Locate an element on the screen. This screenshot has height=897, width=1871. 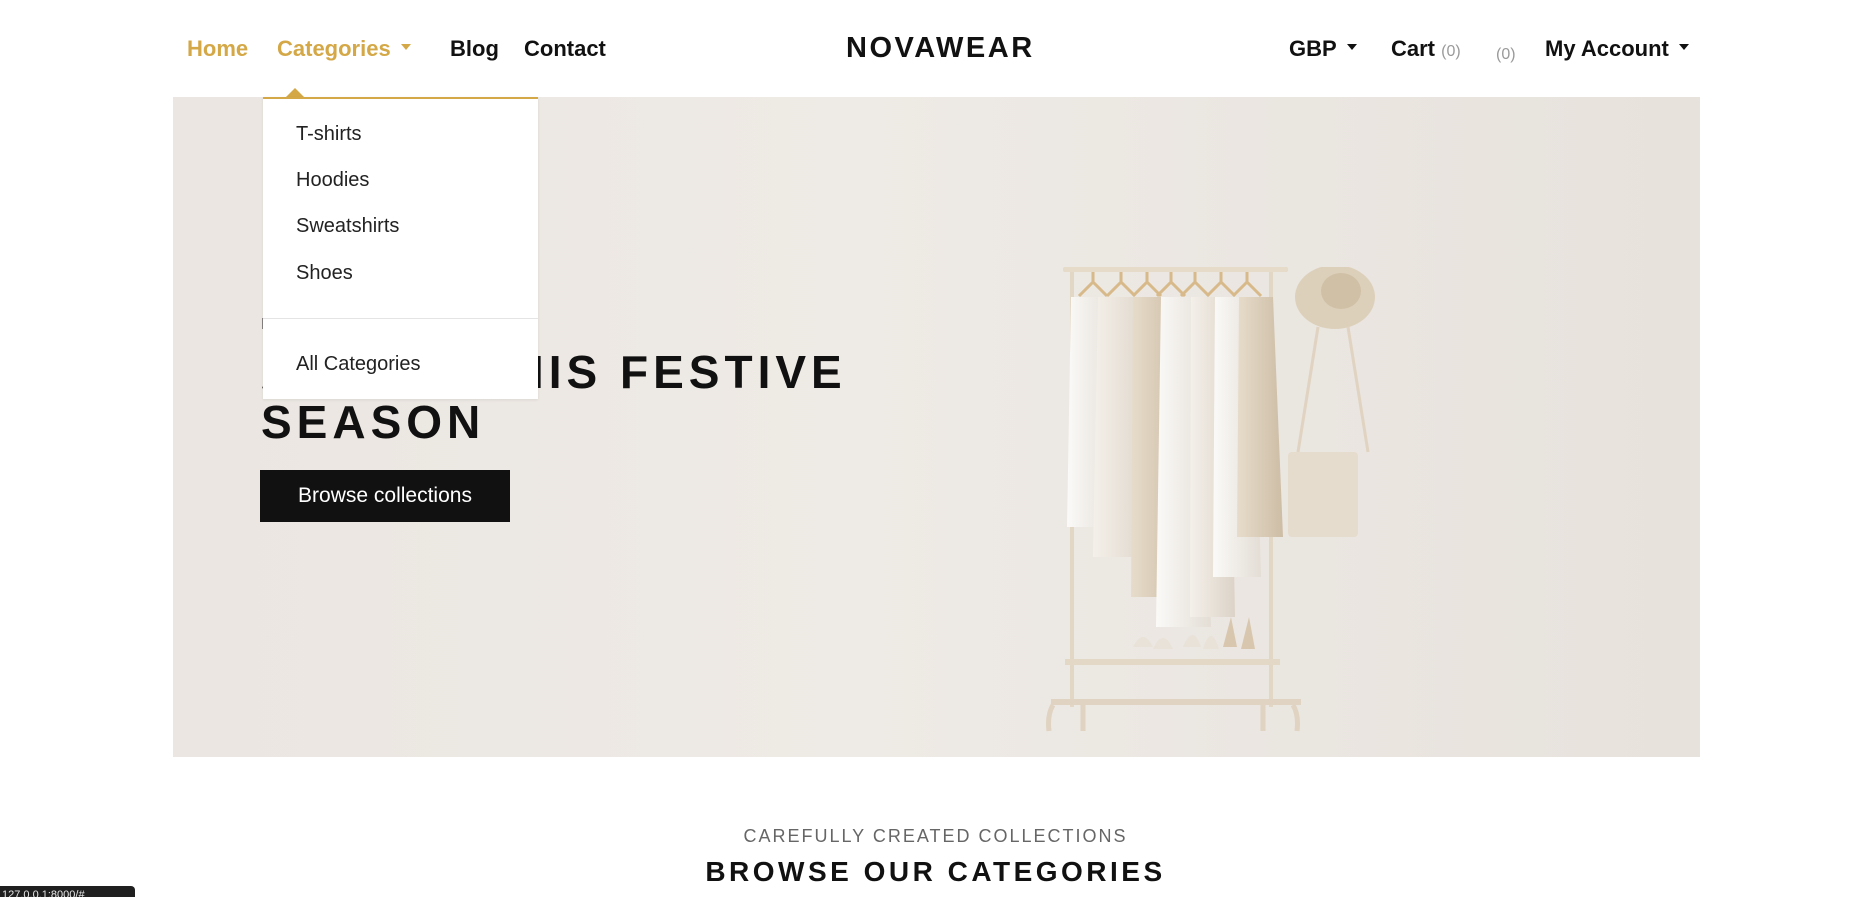
wishlist-link: (0) is located at coordinates (1506, 52).